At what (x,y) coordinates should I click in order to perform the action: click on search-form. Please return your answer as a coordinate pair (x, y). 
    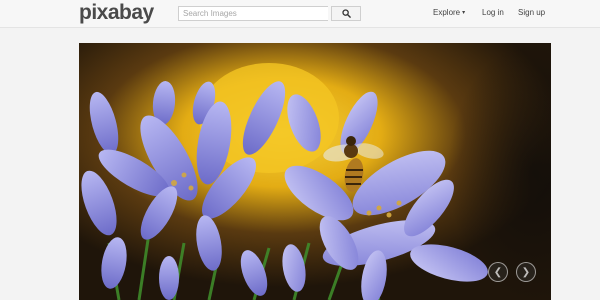
    Looking at the image, I should click on (270, 13).